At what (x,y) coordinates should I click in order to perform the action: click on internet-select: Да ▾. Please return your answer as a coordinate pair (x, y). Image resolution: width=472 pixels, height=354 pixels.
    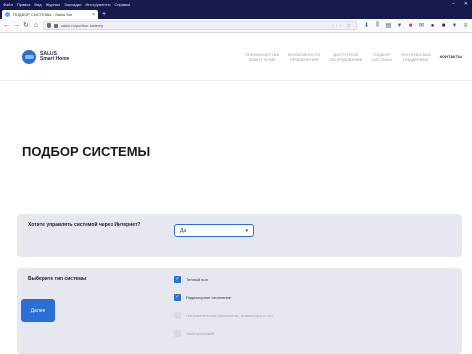
    Looking at the image, I should click on (214, 230).